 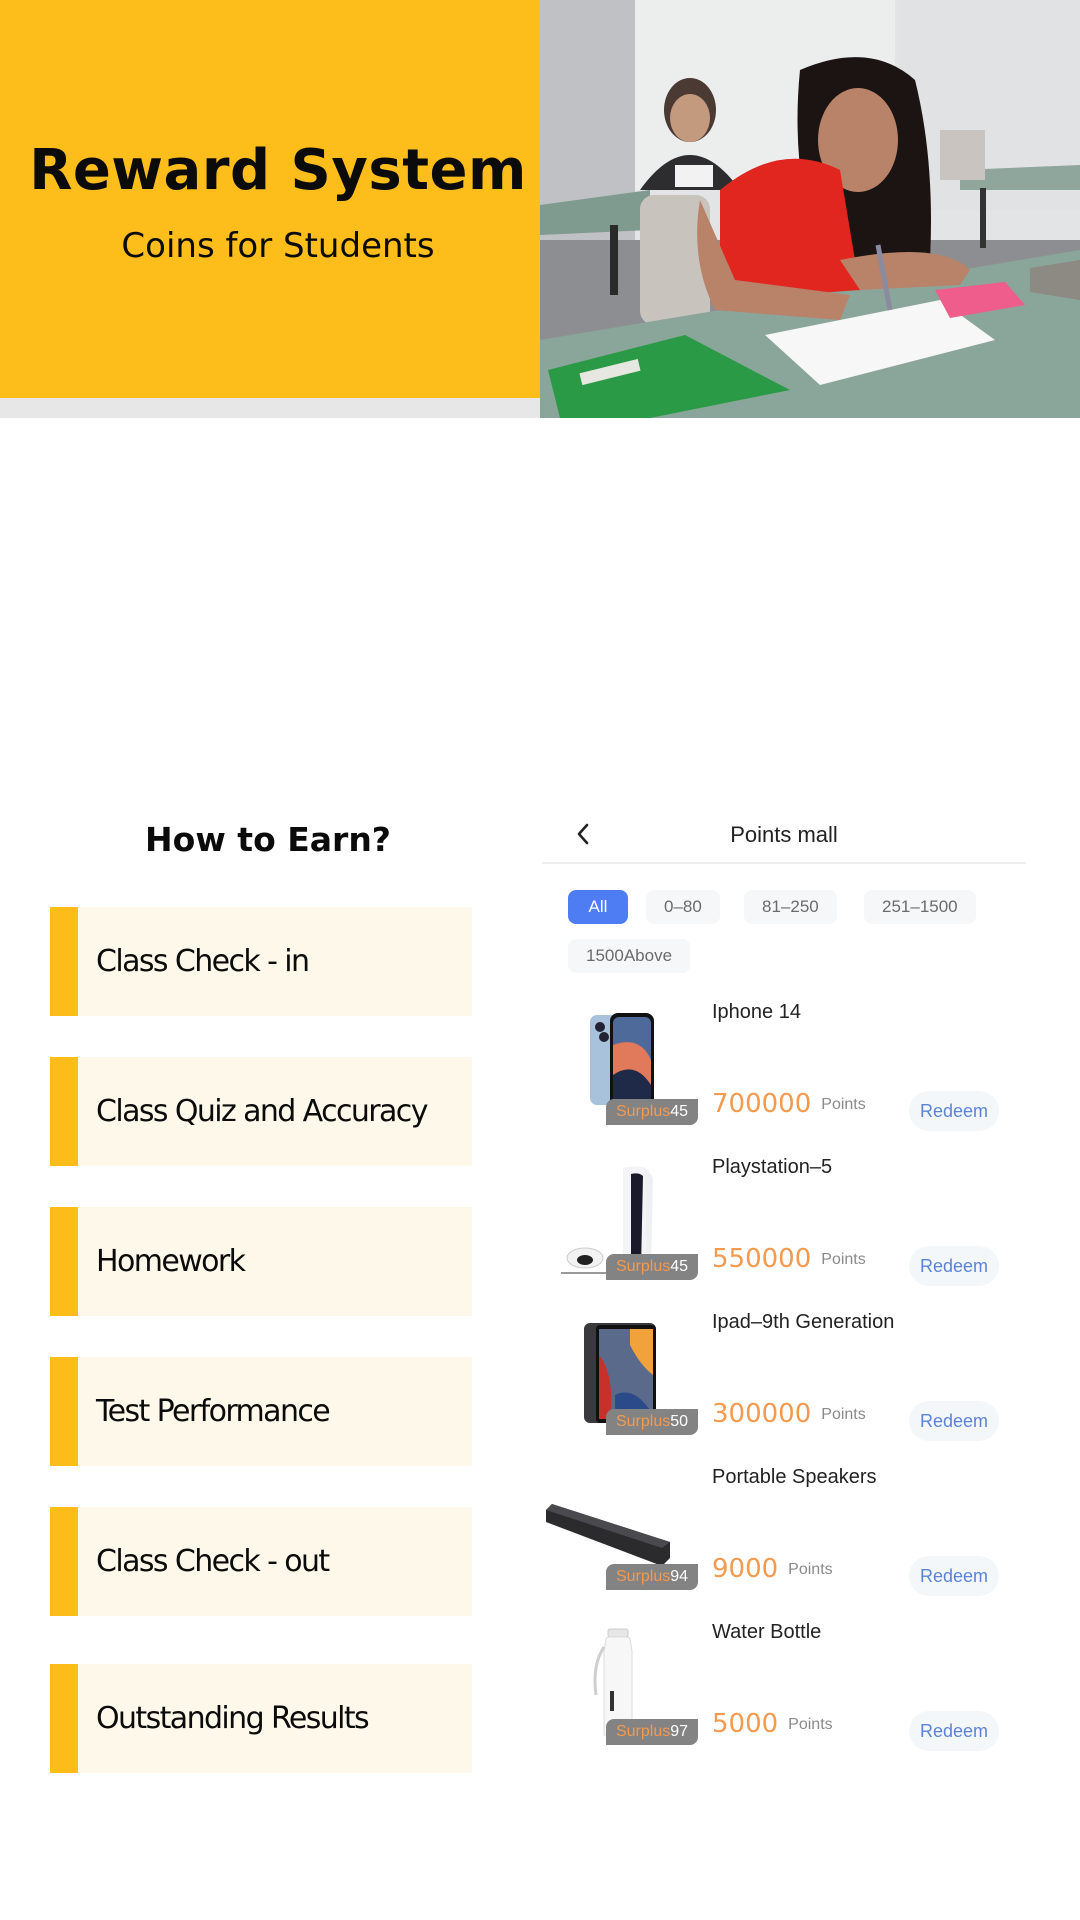 I want to click on product-price: 700000 Points, so click(x=789, y=1104).